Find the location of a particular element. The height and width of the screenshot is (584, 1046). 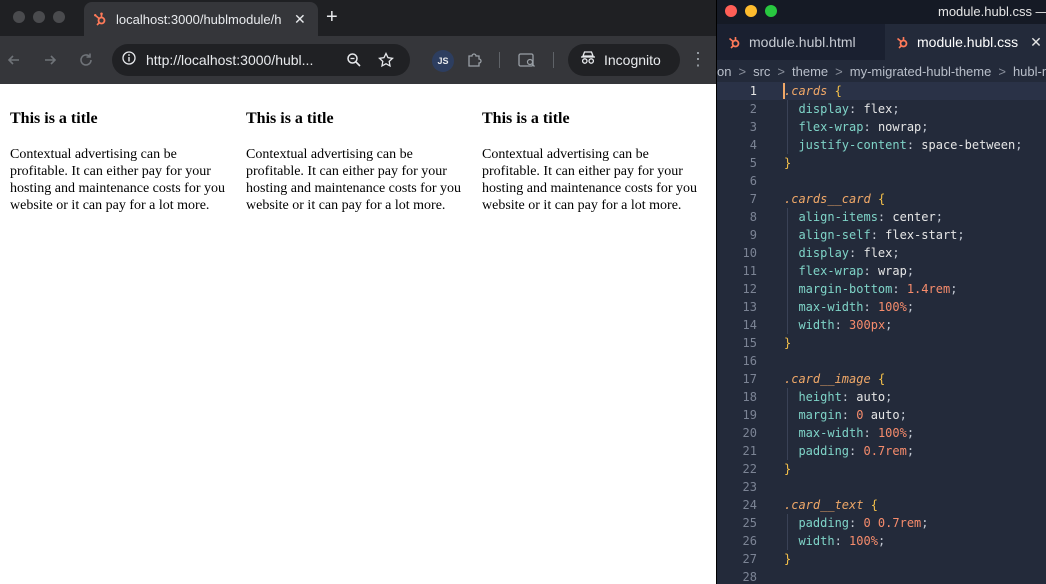

code-token: space-between is located at coordinates (968, 145).